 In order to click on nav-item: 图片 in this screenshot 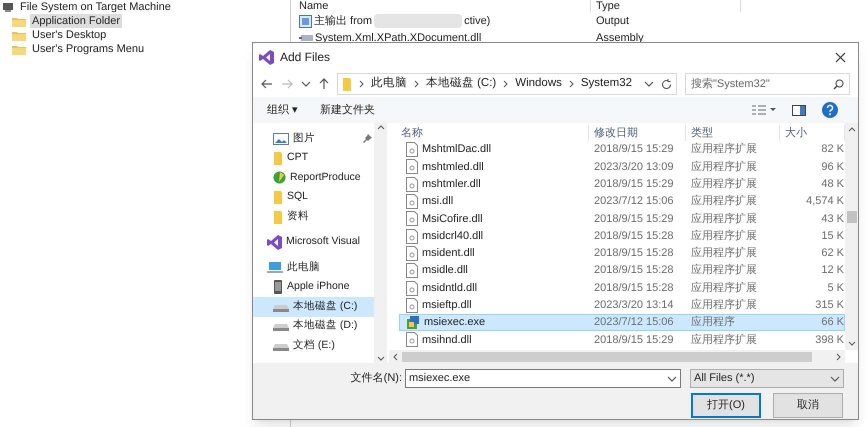, I will do `click(313, 138)`.